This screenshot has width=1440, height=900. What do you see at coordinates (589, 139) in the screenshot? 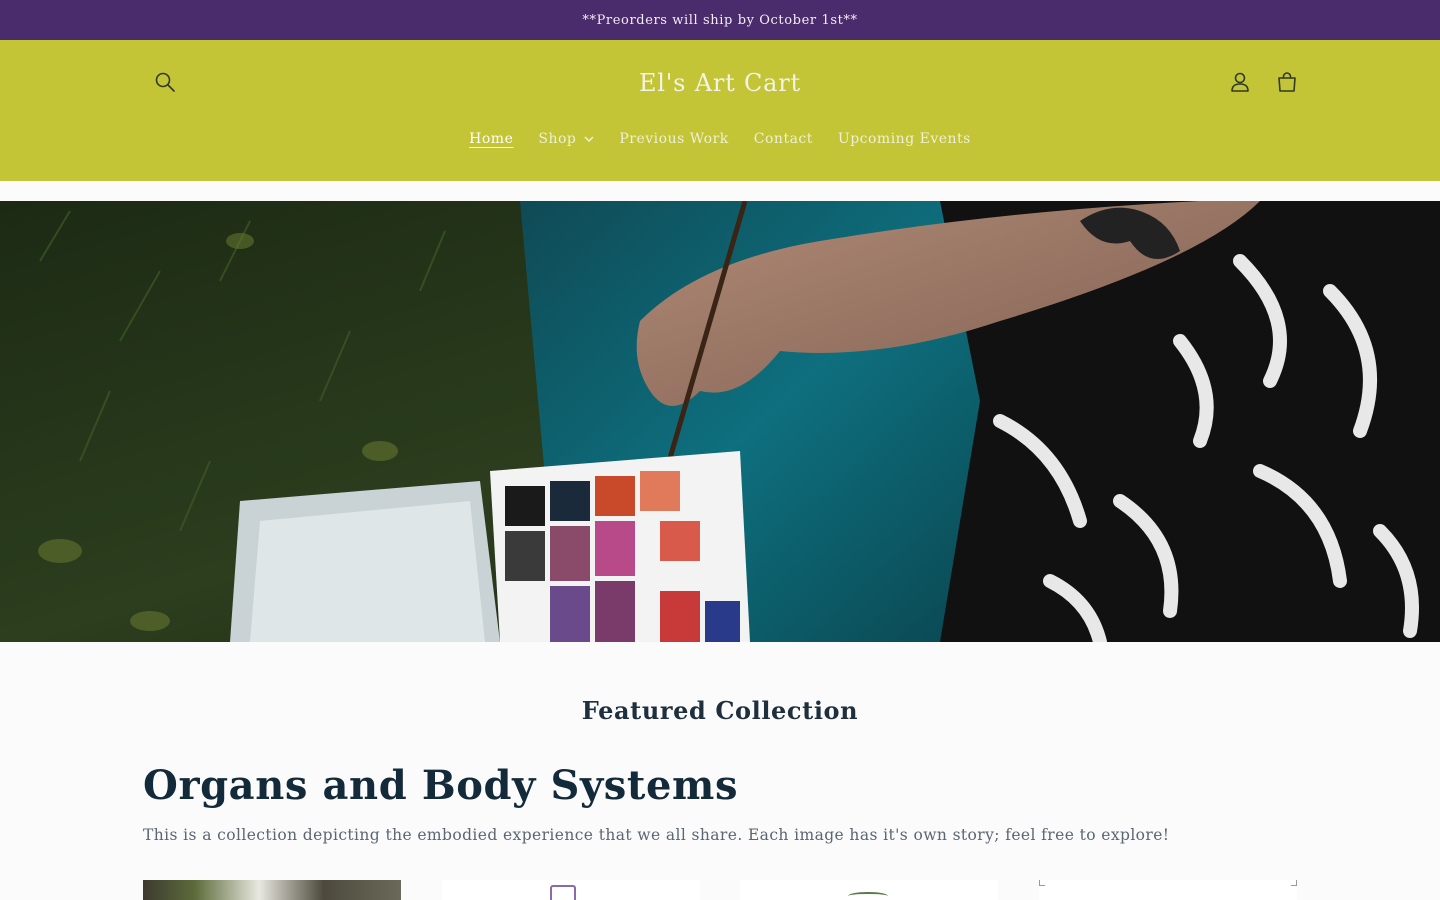
I see `chevron-down-icon` at bounding box center [589, 139].